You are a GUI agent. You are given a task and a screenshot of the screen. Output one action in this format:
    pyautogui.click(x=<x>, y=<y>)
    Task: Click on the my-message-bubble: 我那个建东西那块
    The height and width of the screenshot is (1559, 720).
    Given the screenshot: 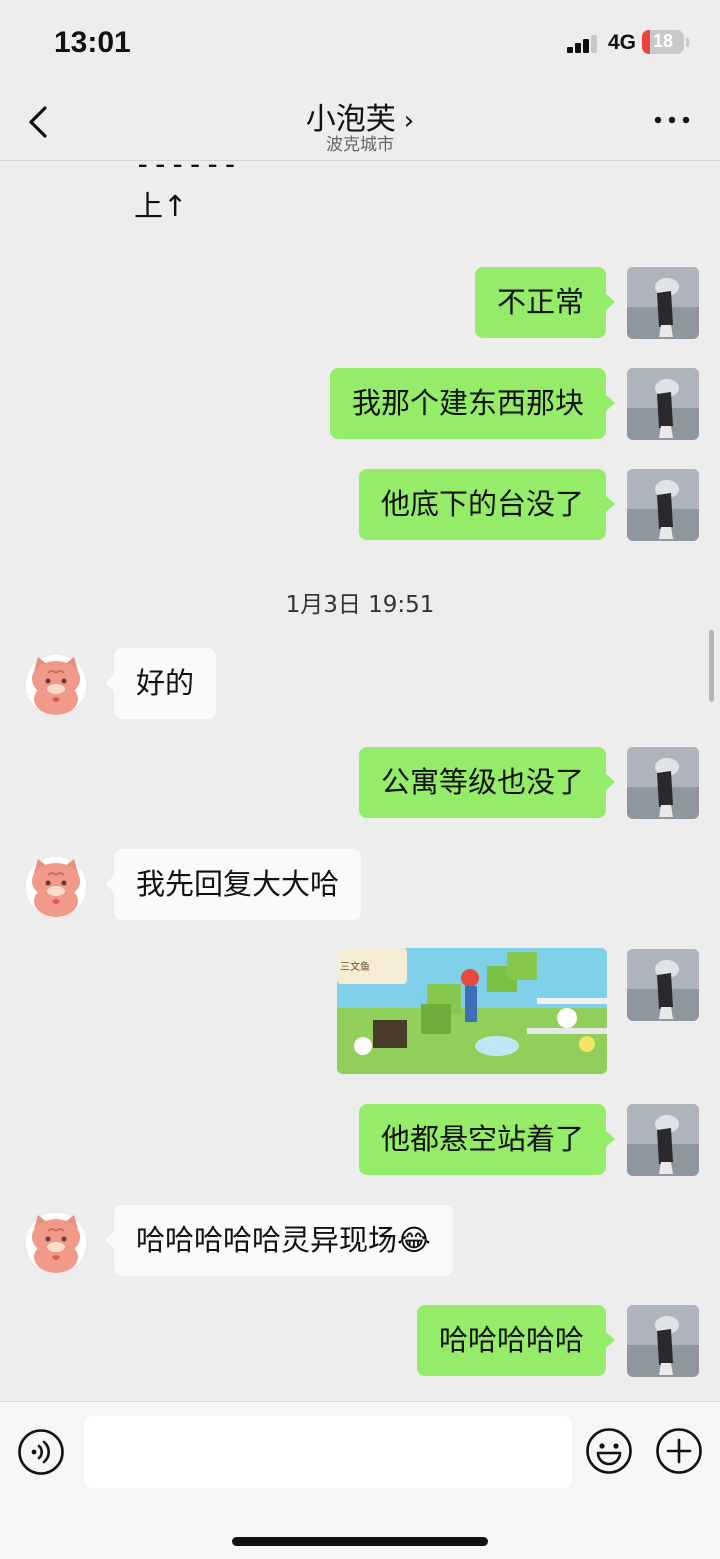 What is the action you would take?
    pyautogui.click(x=472, y=403)
    